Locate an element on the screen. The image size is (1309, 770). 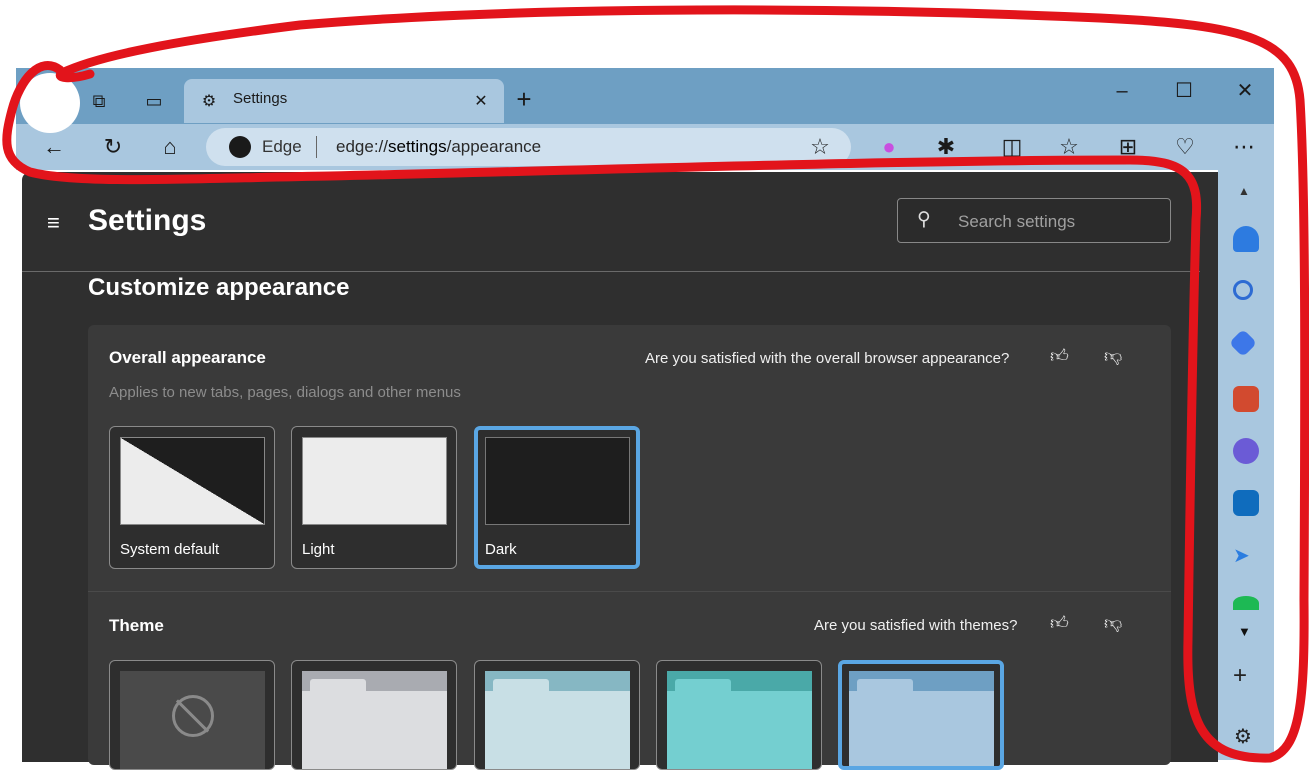
thumbs-up-icon: 👍︎ is located at coordinates (1059, 356).